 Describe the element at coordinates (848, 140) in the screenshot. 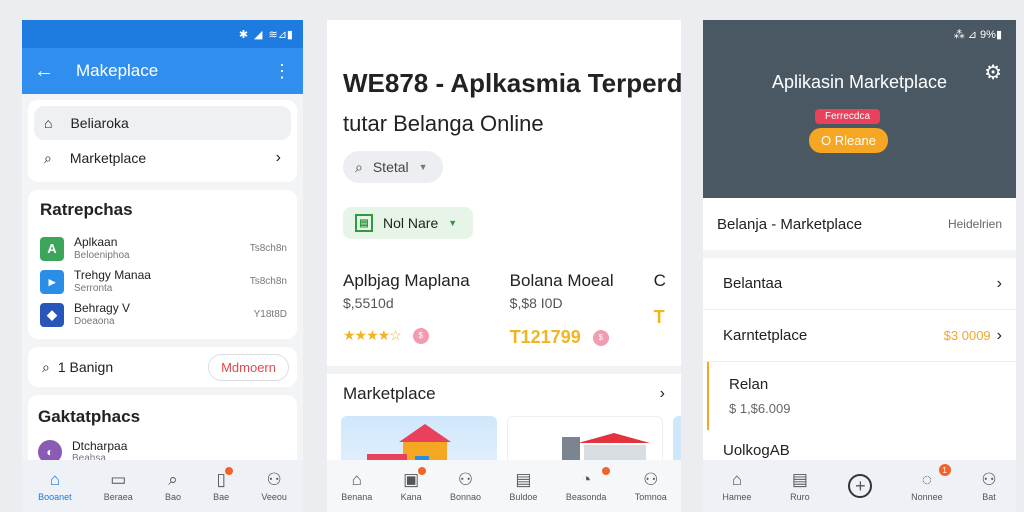

I see `cta-button: O Rleane` at that location.